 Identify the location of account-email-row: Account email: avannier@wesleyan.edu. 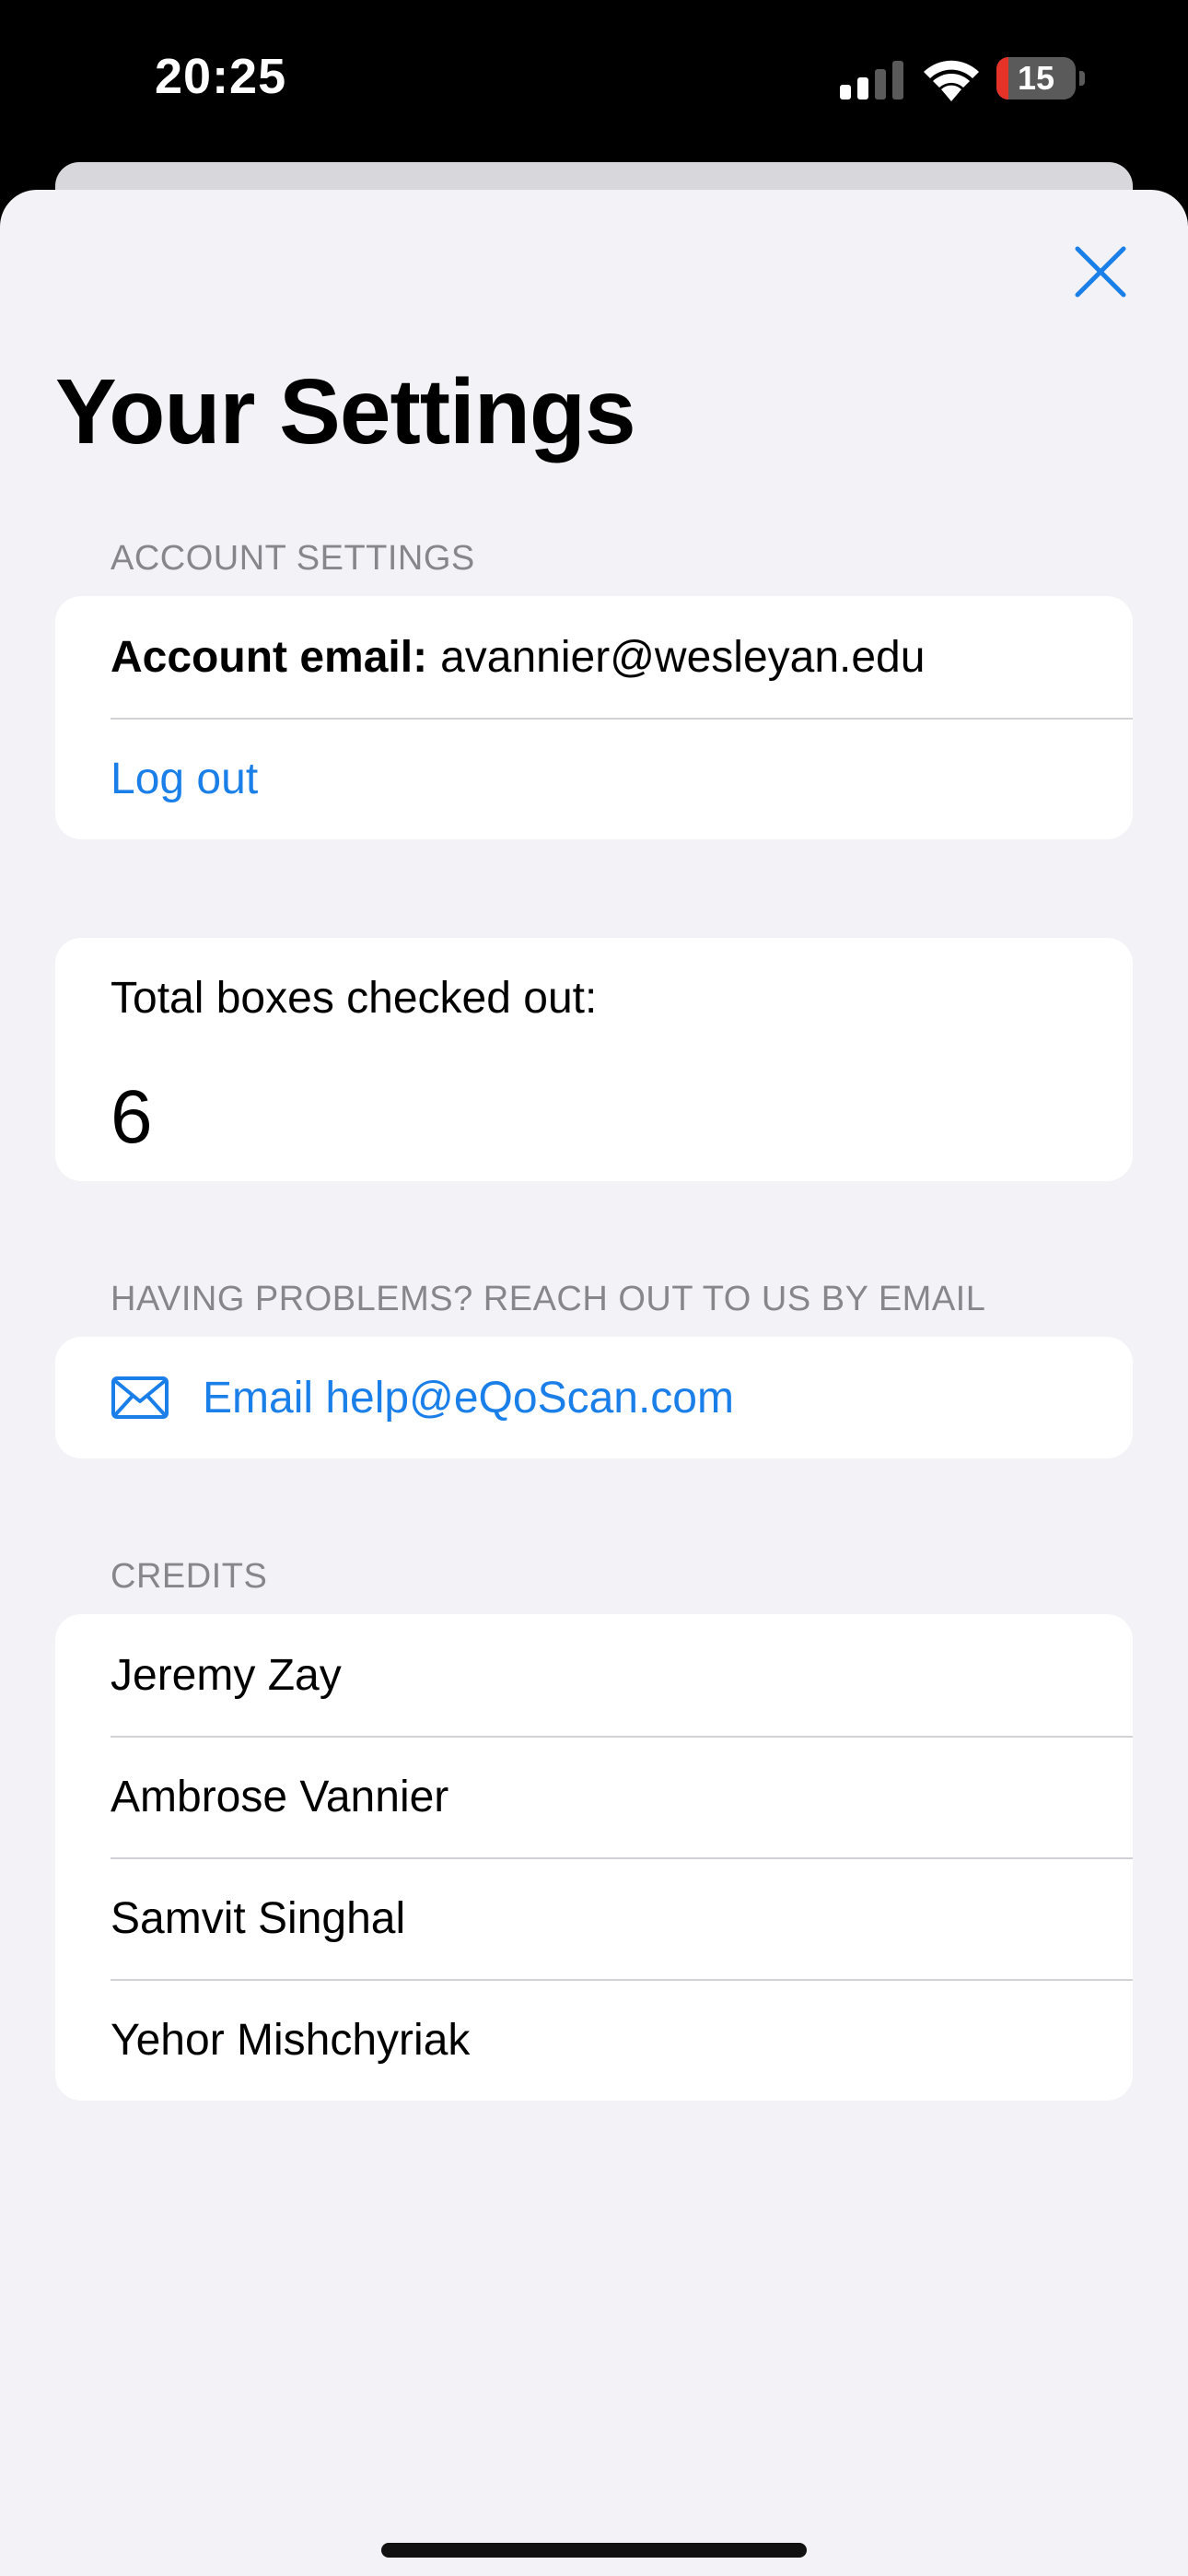
(594, 657).